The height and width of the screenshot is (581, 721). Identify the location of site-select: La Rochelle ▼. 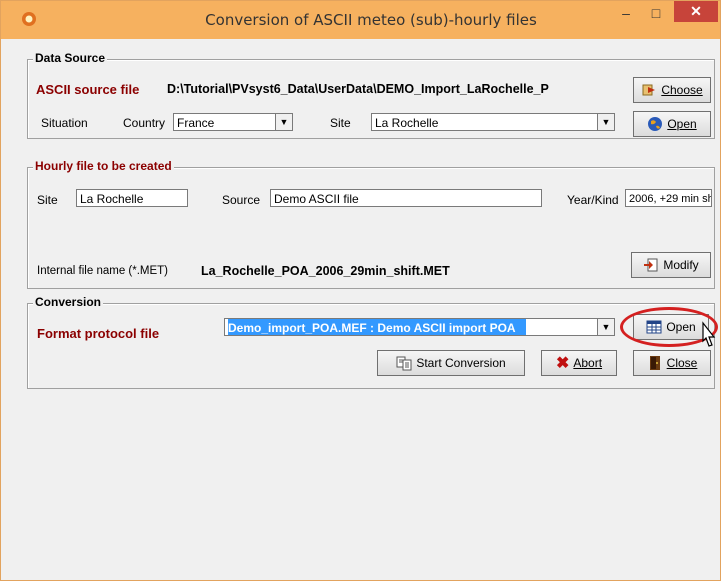
(493, 122).